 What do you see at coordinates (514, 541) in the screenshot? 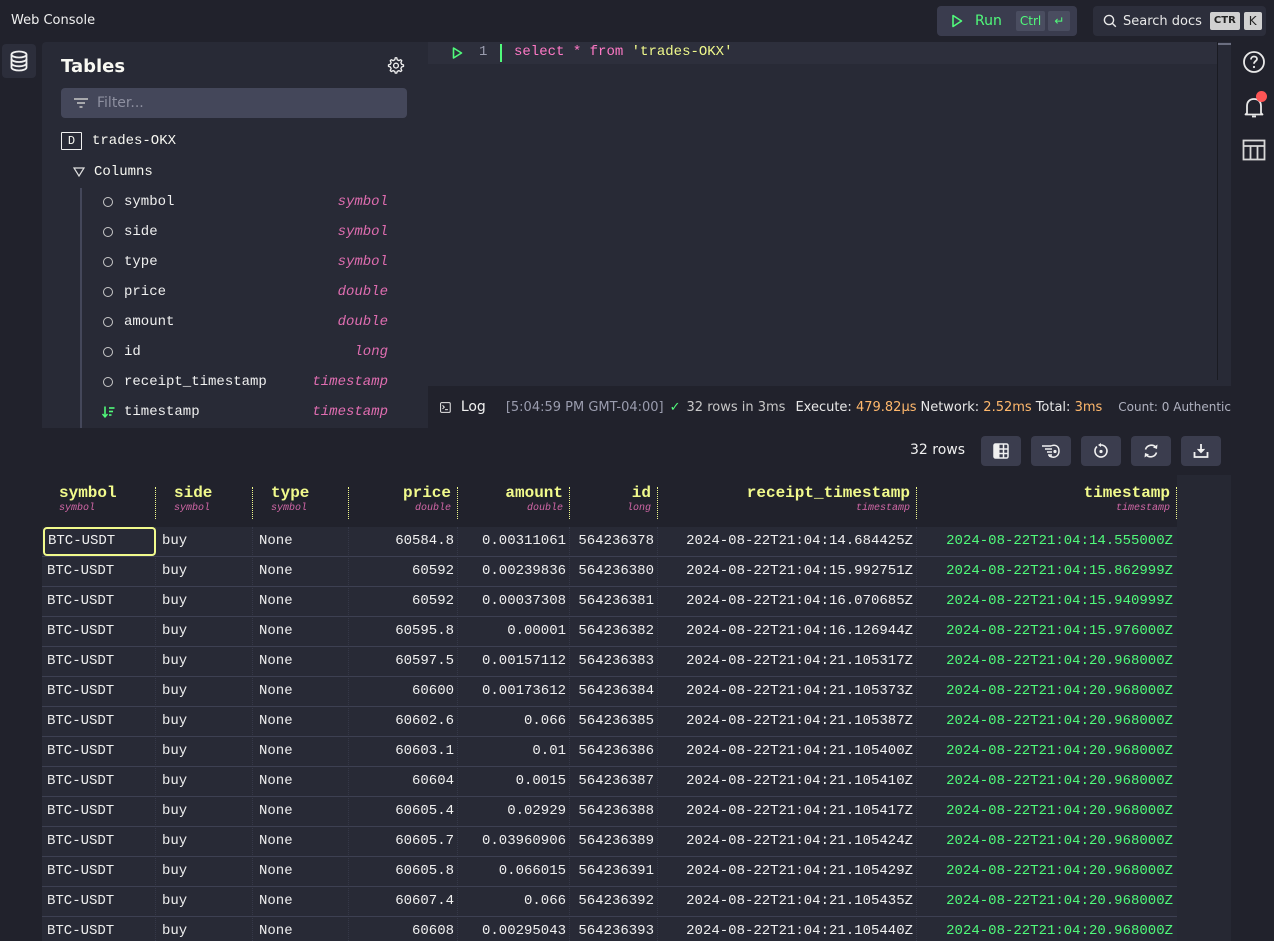
I see `cell-amount: 0.00311061` at bounding box center [514, 541].